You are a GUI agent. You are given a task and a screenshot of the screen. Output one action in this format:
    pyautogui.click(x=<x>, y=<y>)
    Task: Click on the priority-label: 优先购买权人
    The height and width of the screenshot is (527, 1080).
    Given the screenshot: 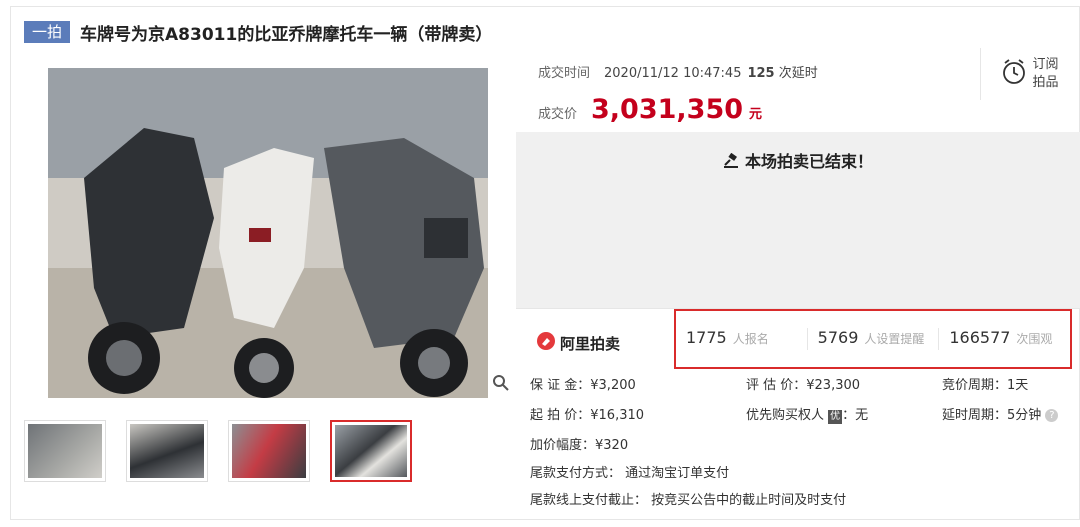 What is the action you would take?
    pyautogui.click(x=785, y=415)
    